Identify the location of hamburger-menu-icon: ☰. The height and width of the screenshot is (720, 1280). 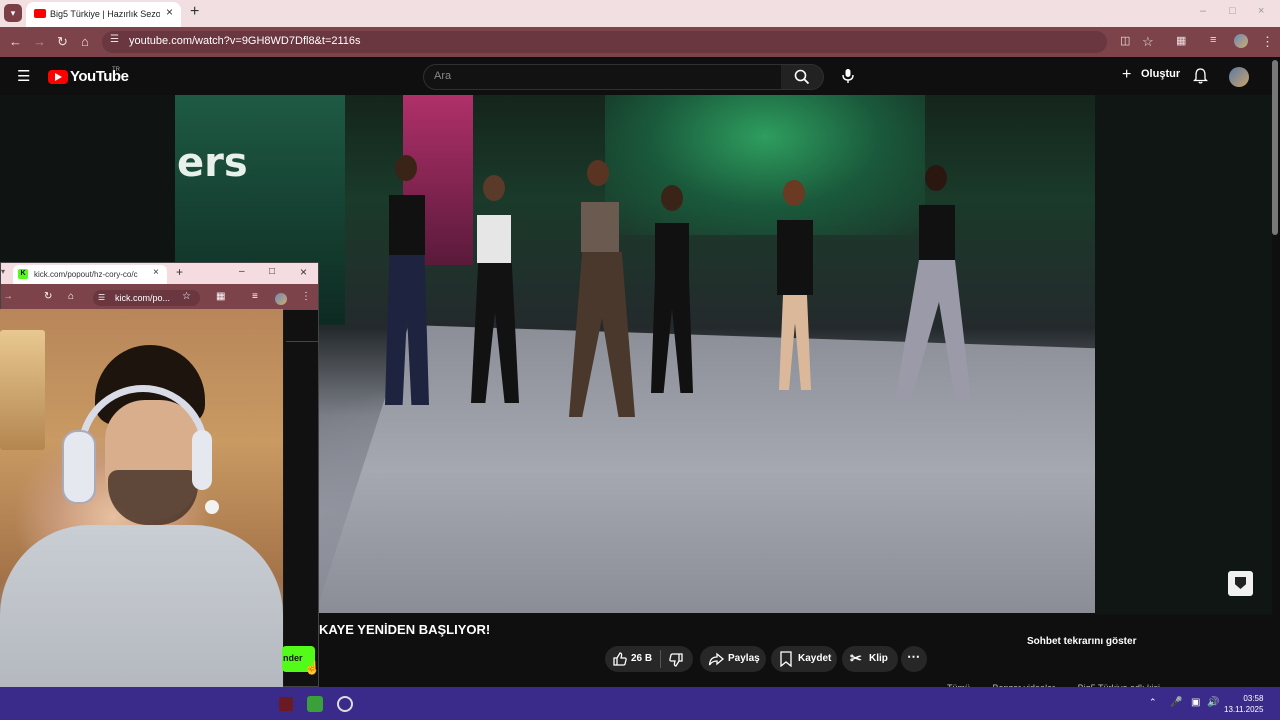
(23, 76).